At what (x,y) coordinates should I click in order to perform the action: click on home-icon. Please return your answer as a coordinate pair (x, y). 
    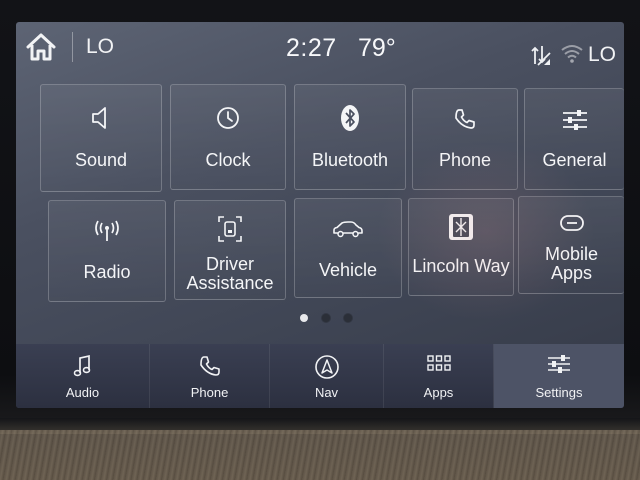
    Looking at the image, I should click on (41, 47).